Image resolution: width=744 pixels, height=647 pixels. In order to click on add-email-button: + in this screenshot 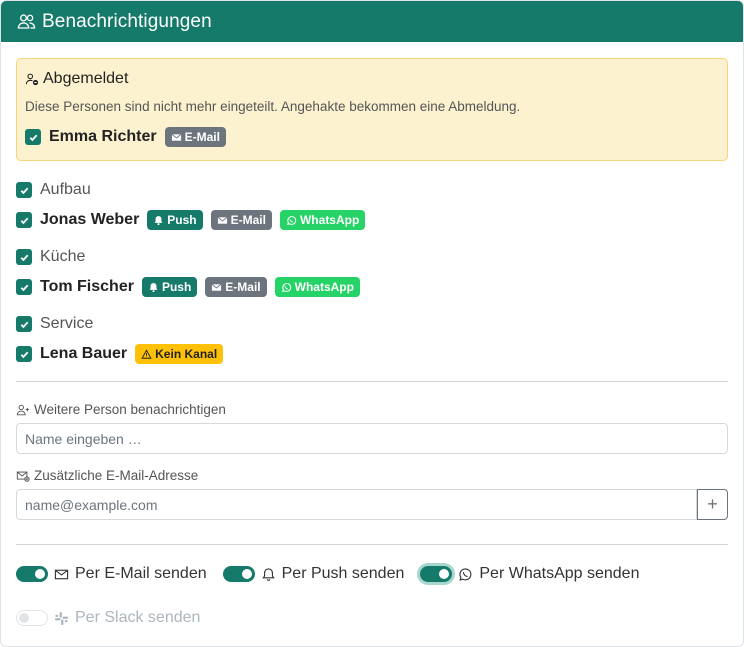, I will do `click(712, 504)`.